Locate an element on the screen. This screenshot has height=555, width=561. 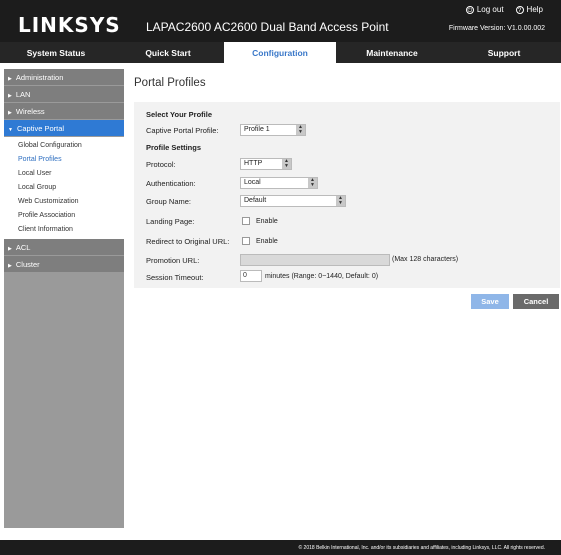
tab-configuration: Configuration is located at coordinates (280, 52).